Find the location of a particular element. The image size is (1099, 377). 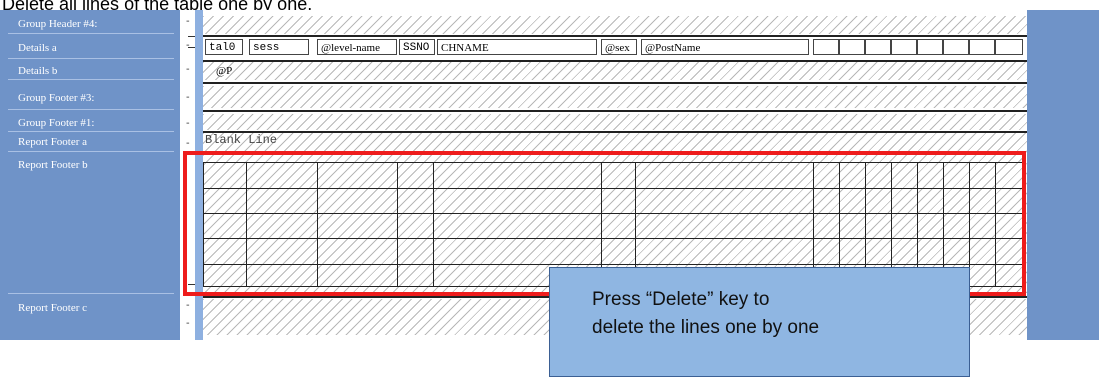

field-p: @P is located at coordinates (228, 71).